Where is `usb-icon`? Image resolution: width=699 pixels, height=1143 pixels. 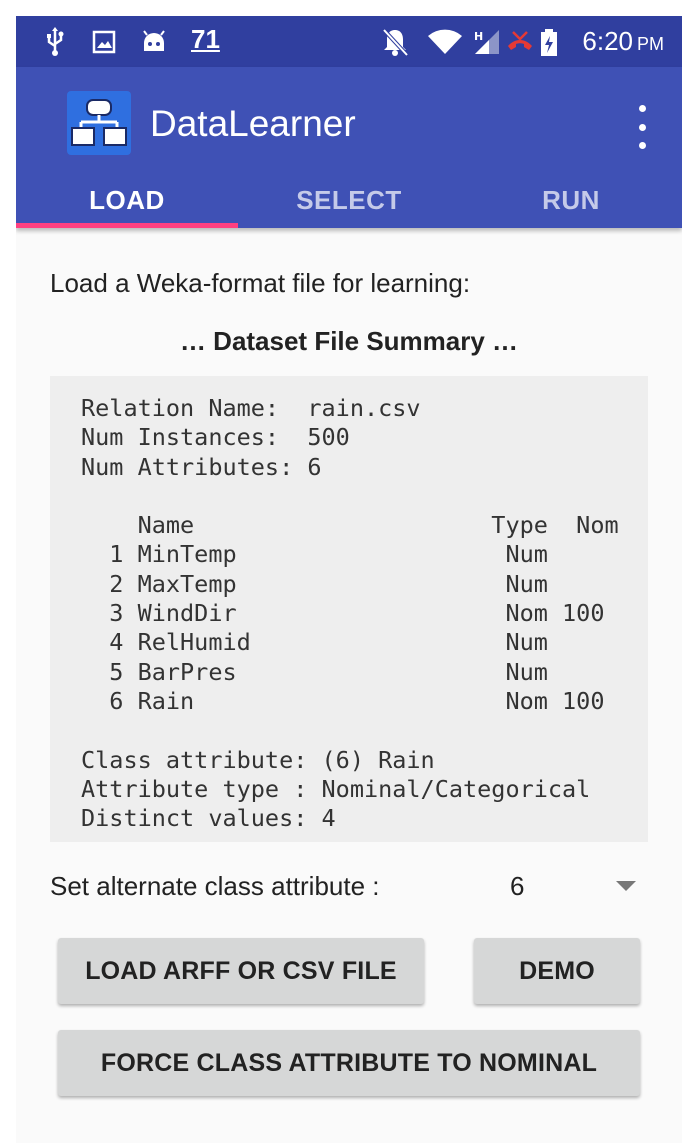 usb-icon is located at coordinates (55, 41).